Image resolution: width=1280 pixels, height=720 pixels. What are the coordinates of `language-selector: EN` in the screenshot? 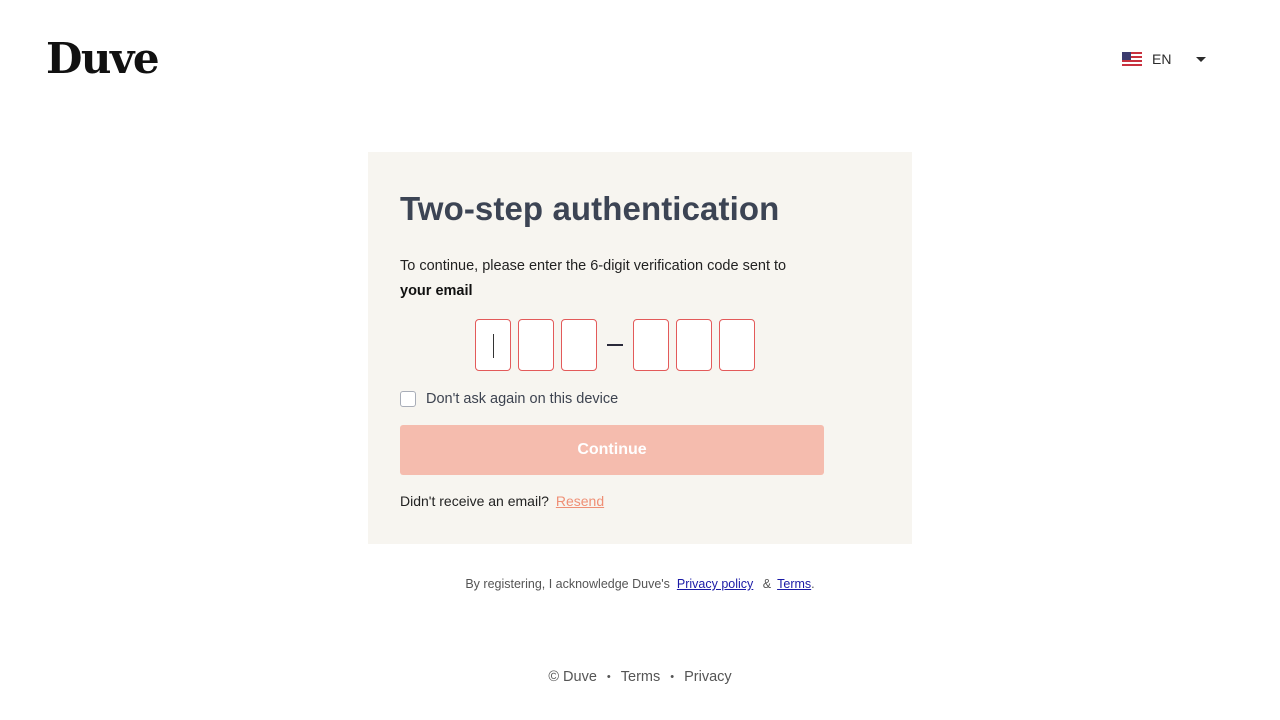 It's located at (1164, 59).